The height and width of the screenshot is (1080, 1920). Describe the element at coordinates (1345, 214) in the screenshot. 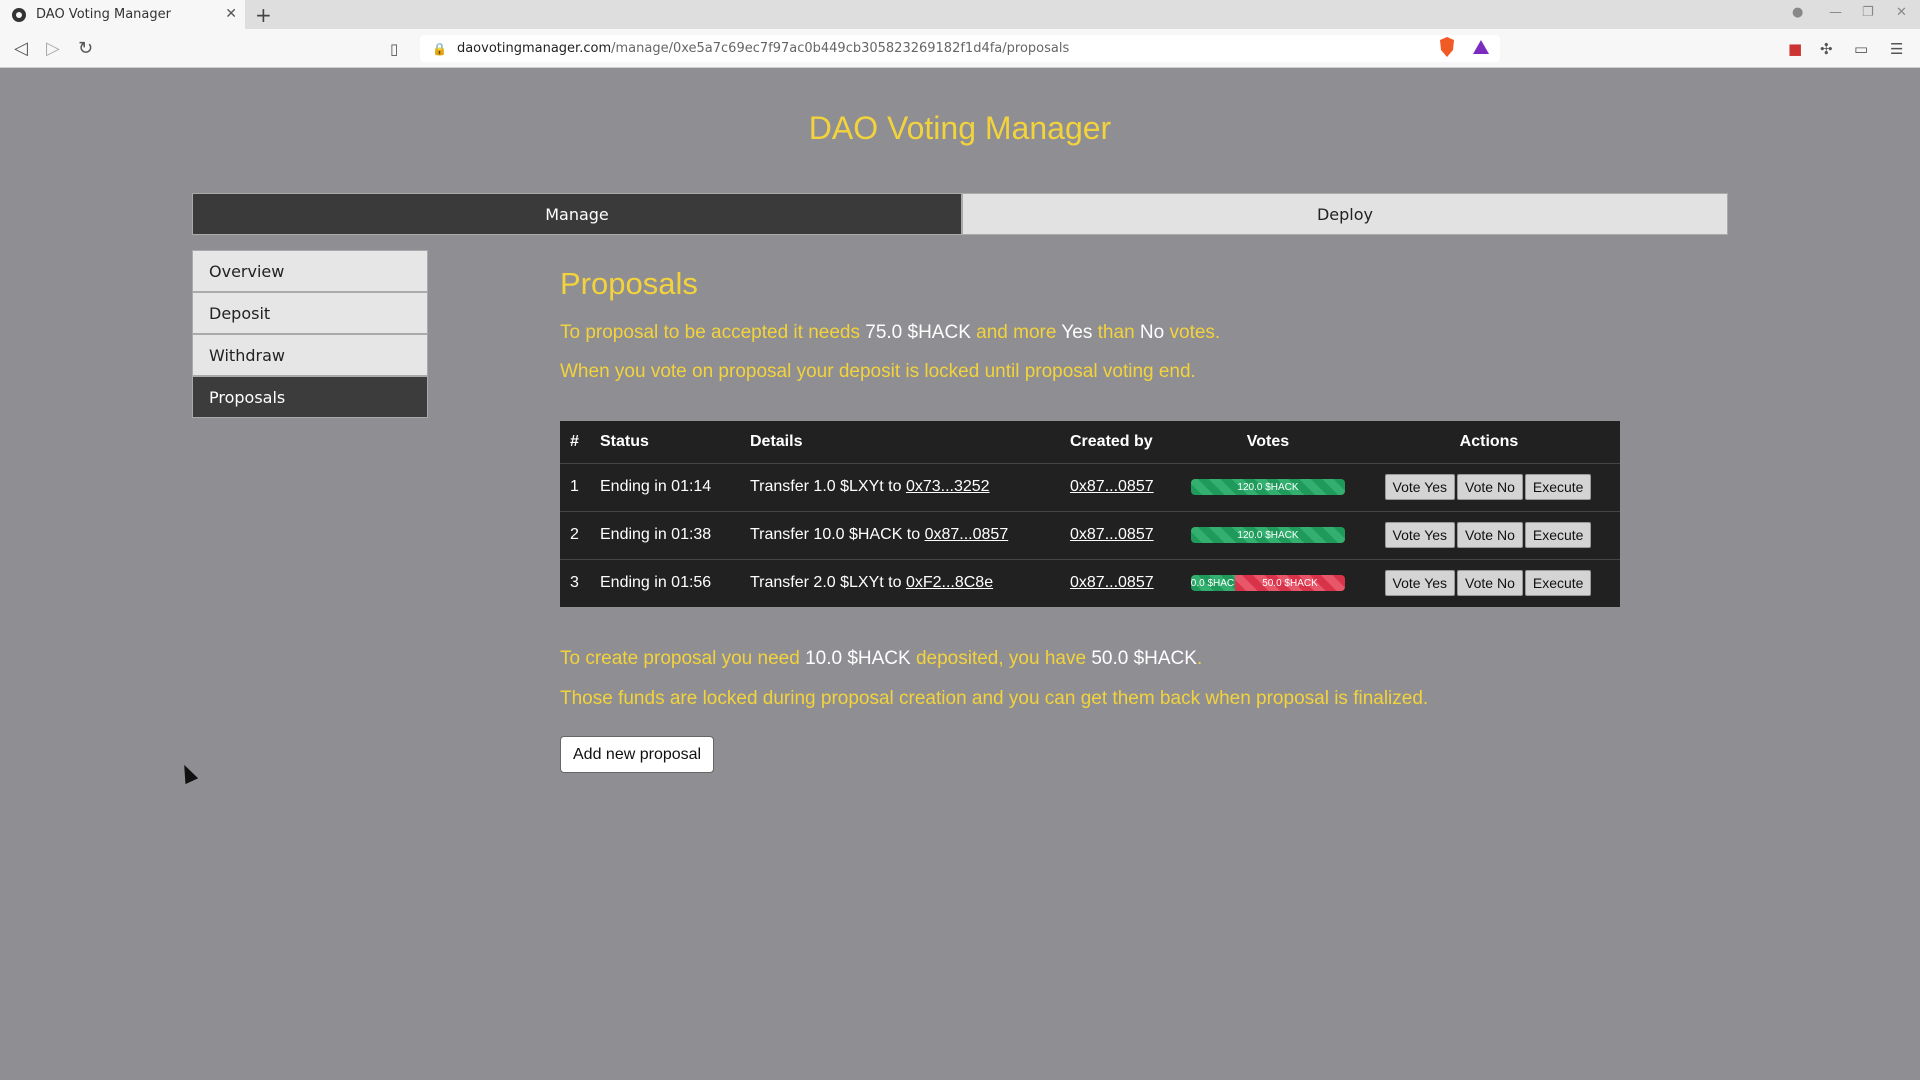

I see `tab-deploy: Deploy` at that location.